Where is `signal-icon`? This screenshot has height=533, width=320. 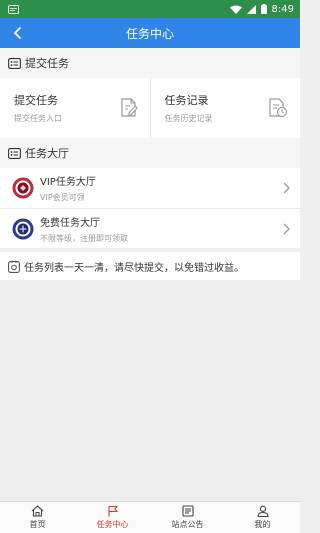
signal-icon is located at coordinates (251, 9).